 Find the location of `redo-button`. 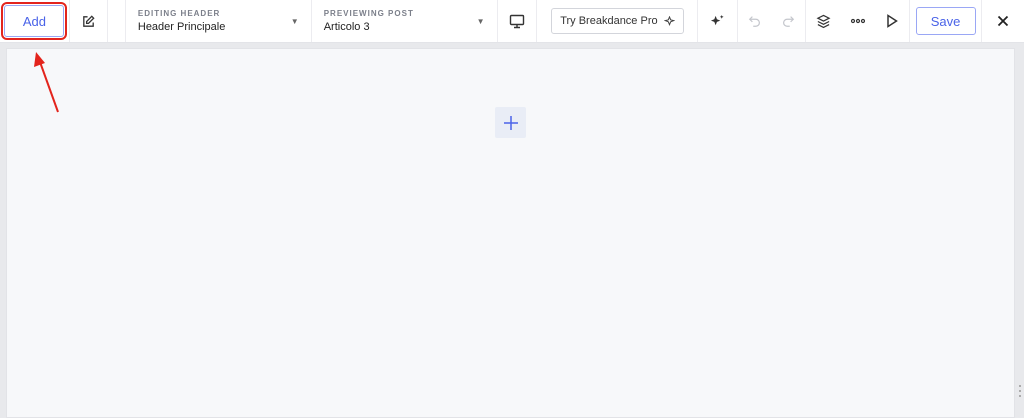

redo-button is located at coordinates (788, 21).